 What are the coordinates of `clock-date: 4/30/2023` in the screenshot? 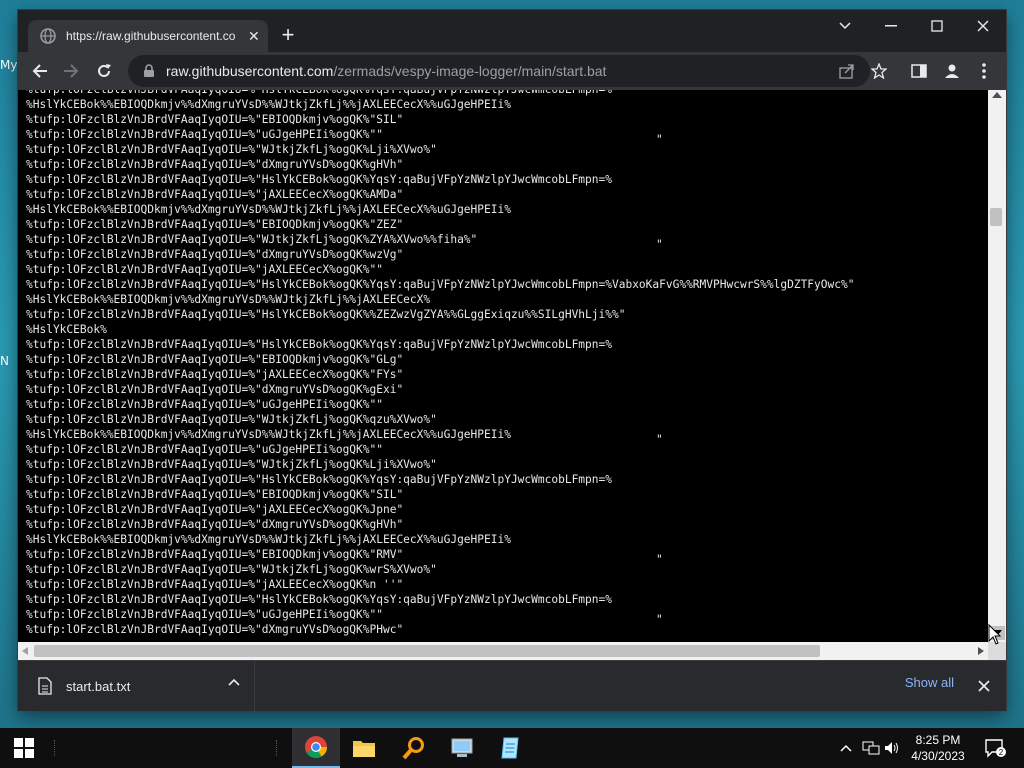 It's located at (938, 756).